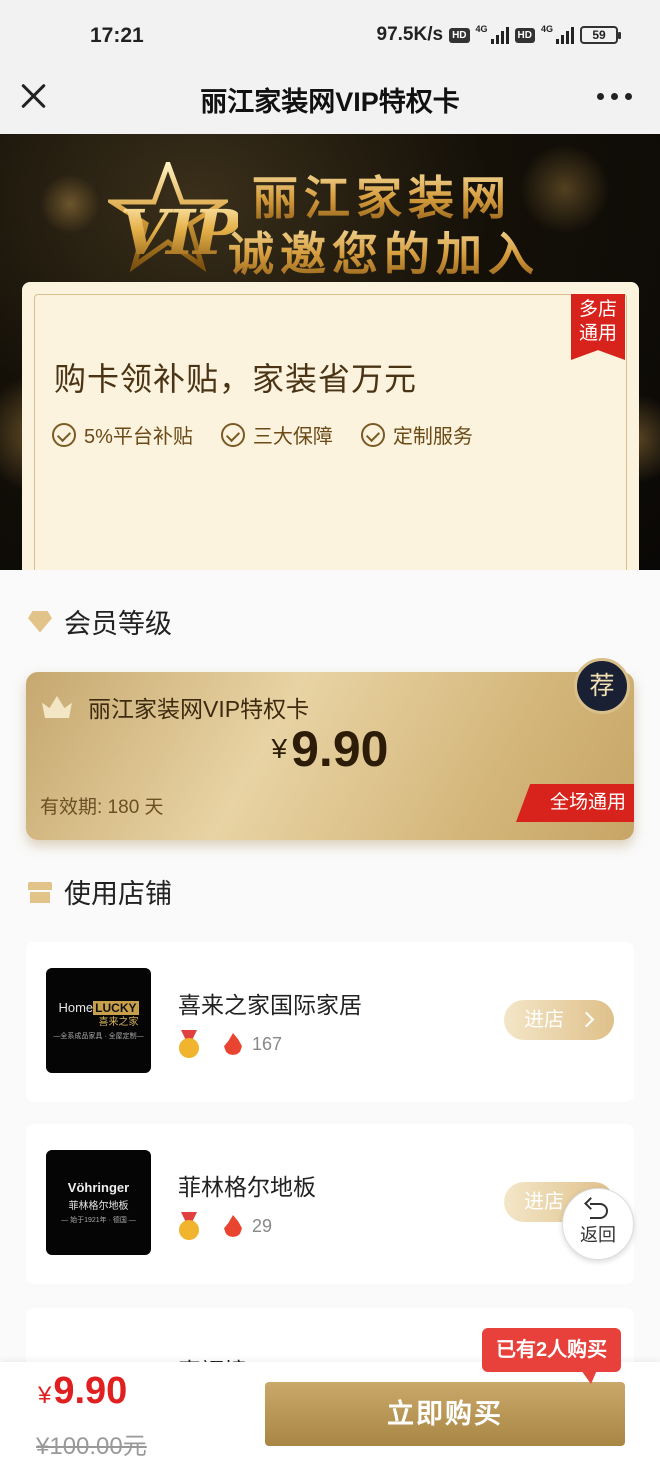  I want to click on status-time: 17:21, so click(117, 35).